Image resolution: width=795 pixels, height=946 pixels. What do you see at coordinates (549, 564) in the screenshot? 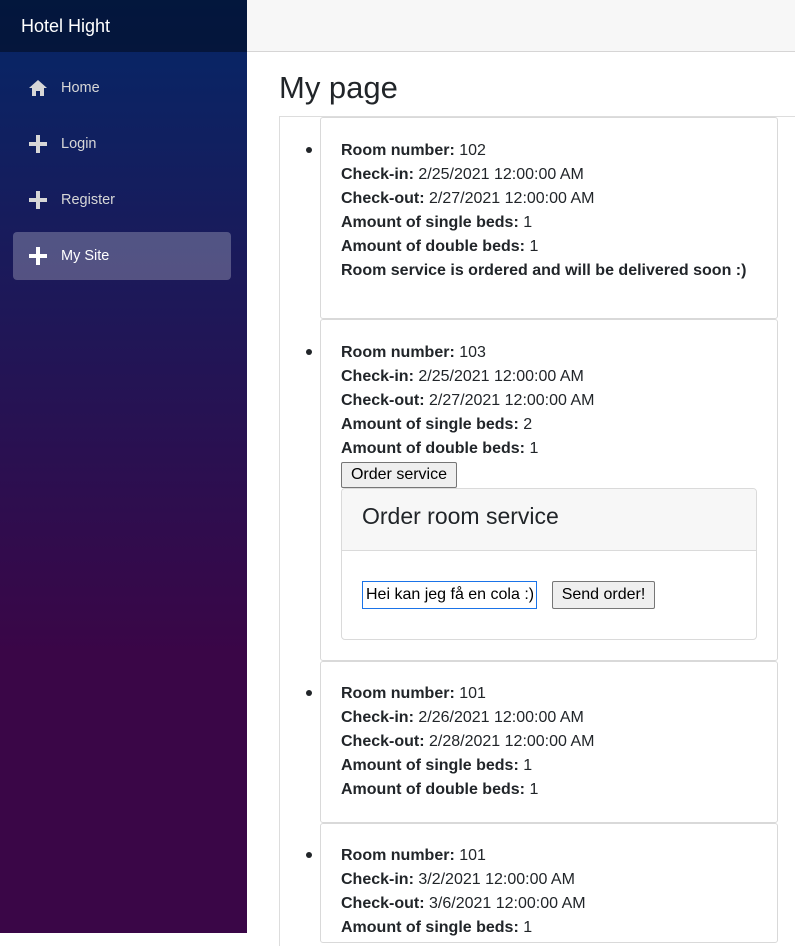
I see `order-room-service-panel: Order room service Send order!` at bounding box center [549, 564].